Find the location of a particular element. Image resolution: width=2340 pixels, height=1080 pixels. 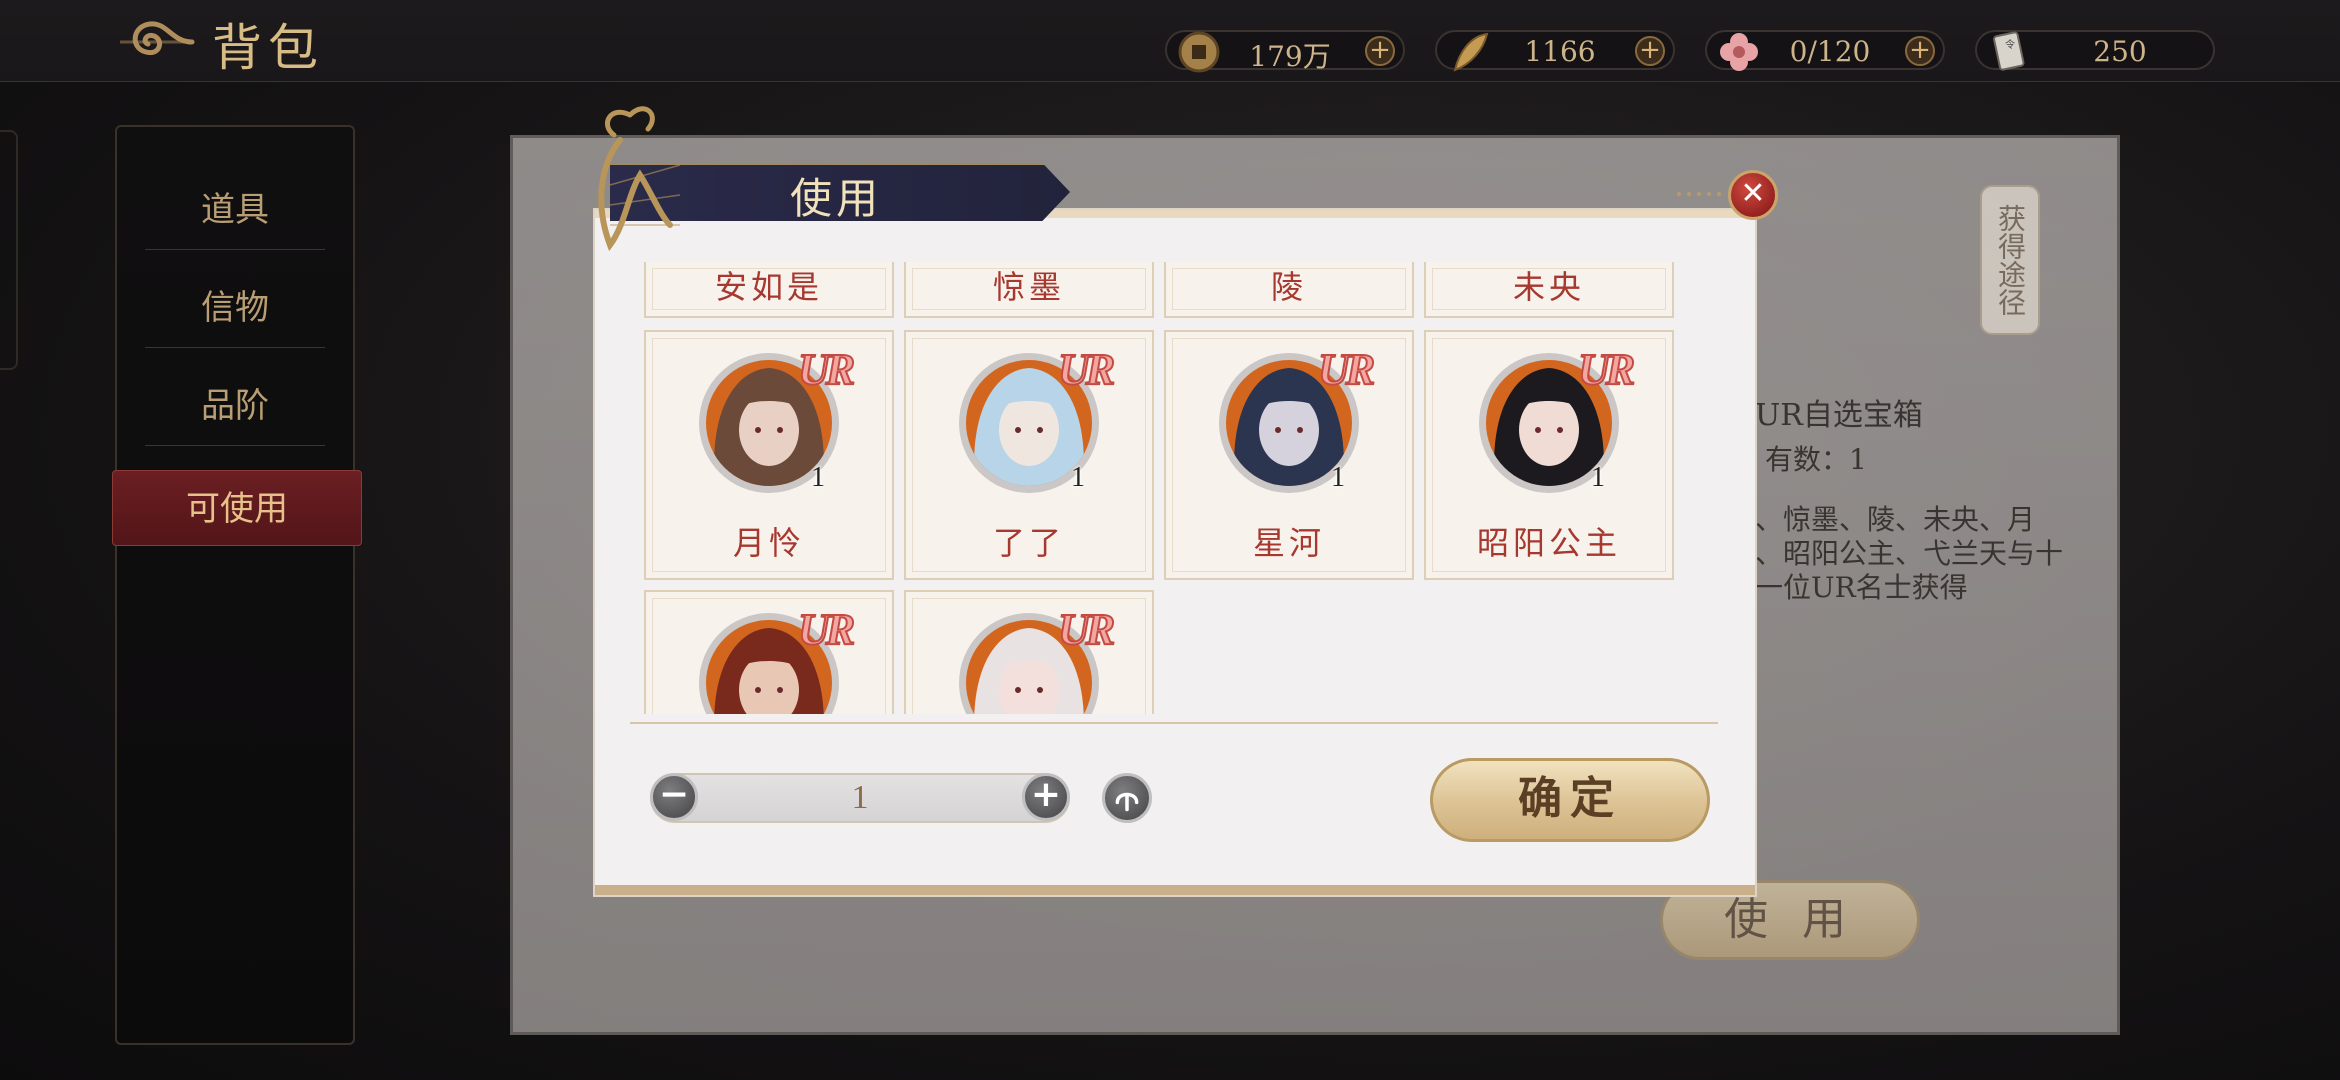

page-title: 背包 is located at coordinates (268, 48).